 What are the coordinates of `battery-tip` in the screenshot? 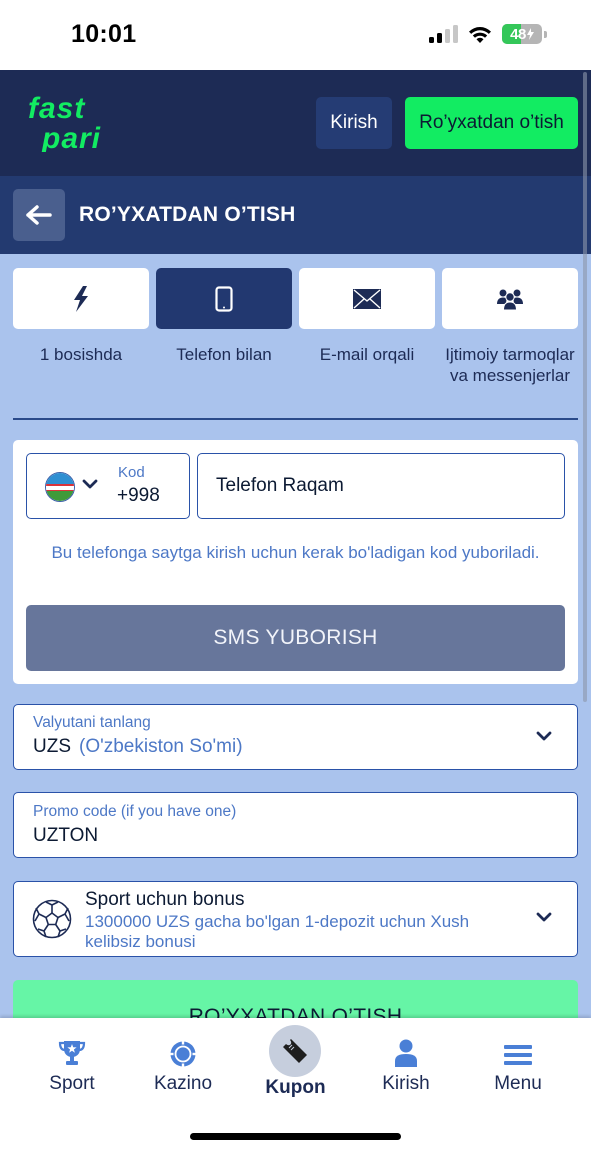 It's located at (545, 34).